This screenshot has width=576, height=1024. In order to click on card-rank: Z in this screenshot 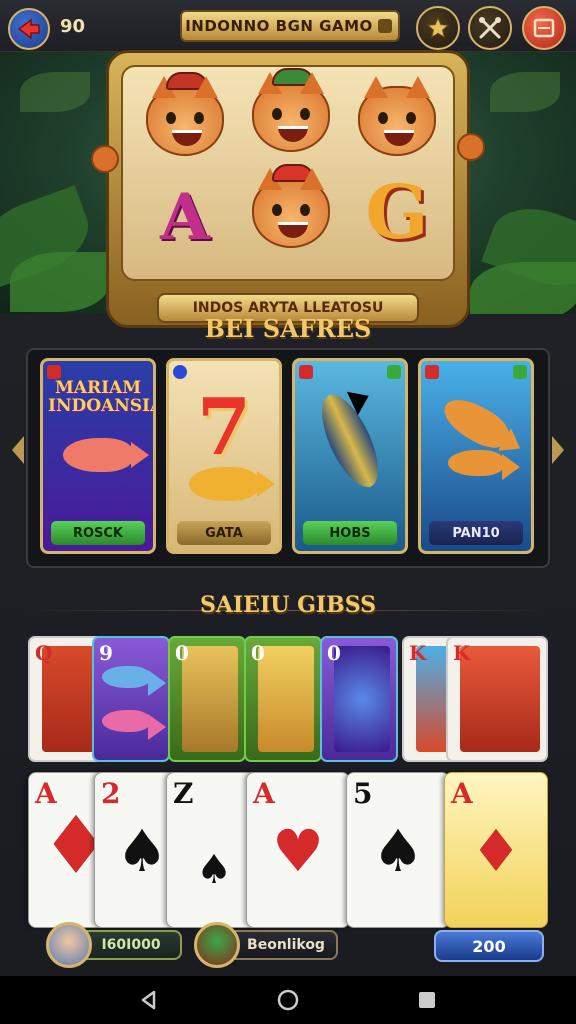, I will do `click(183, 793)`.